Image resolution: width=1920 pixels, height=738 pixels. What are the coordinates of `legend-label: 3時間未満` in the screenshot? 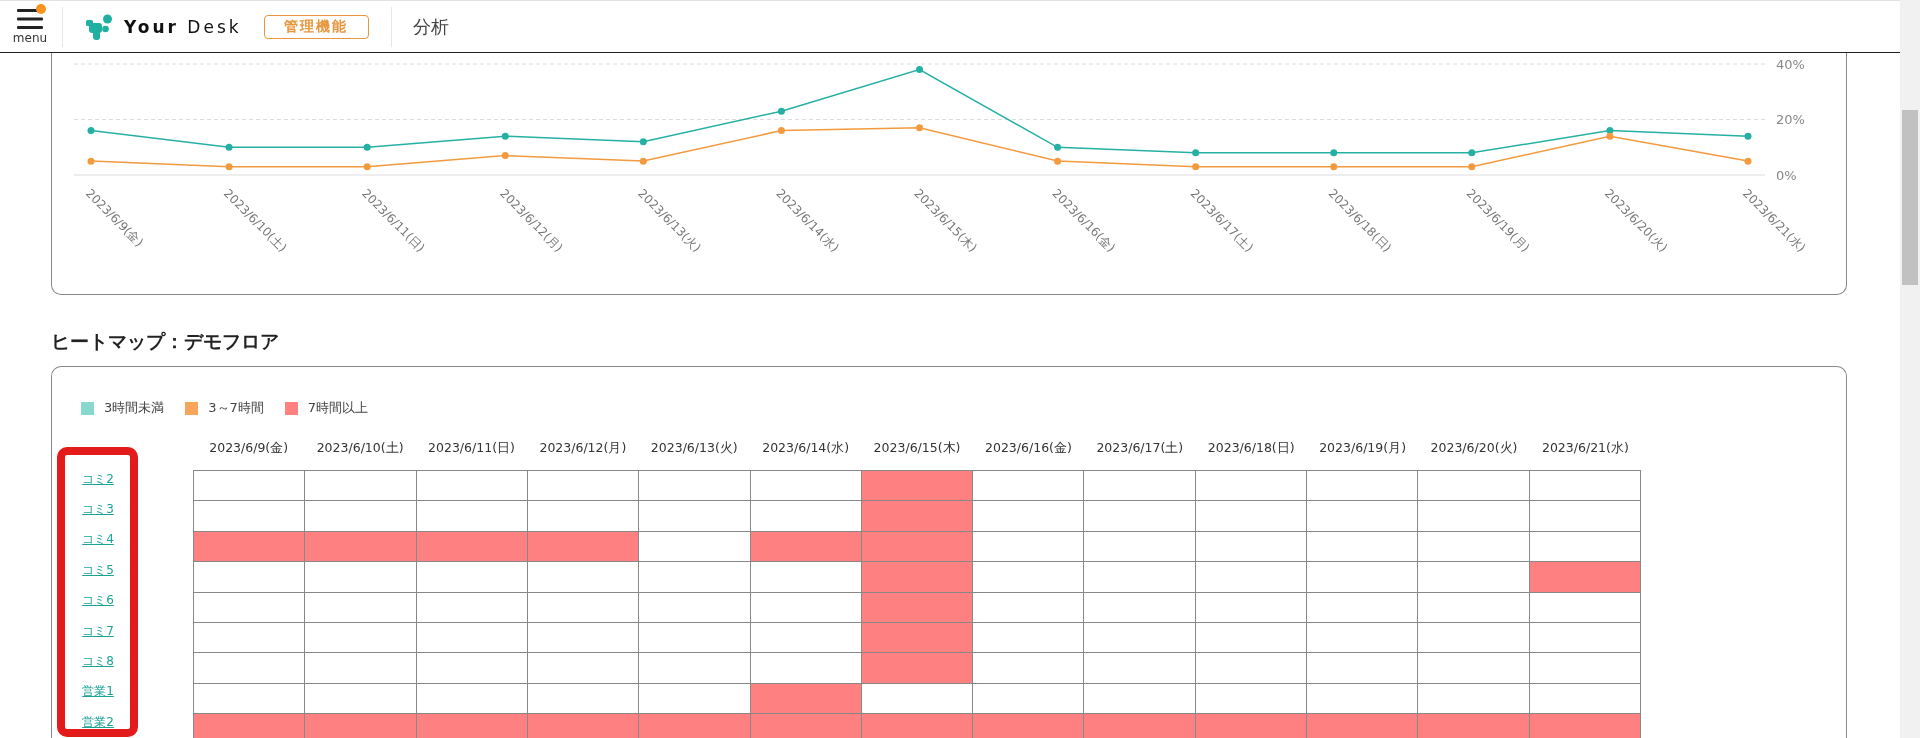 It's located at (134, 408).